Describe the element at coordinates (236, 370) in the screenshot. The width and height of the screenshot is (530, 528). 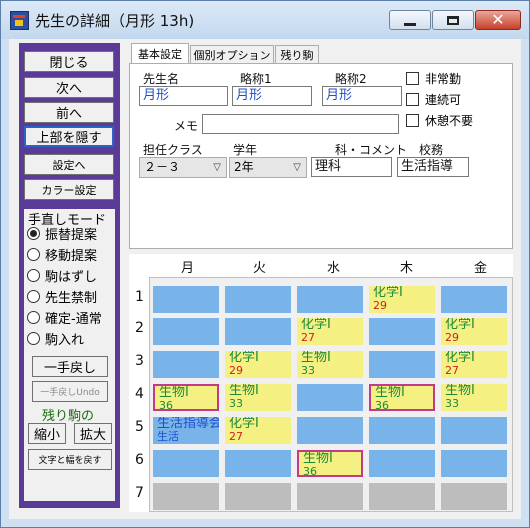
I see `cell-class: 29` at that location.